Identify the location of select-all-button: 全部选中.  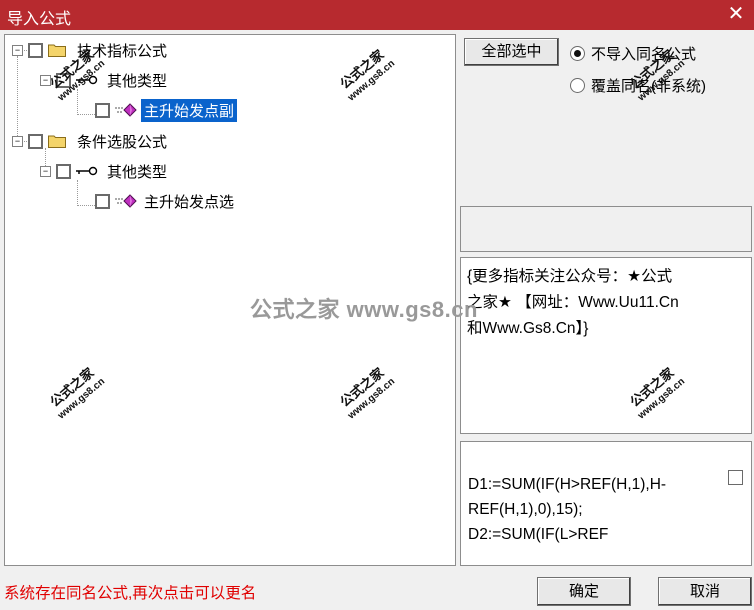
(511, 52).